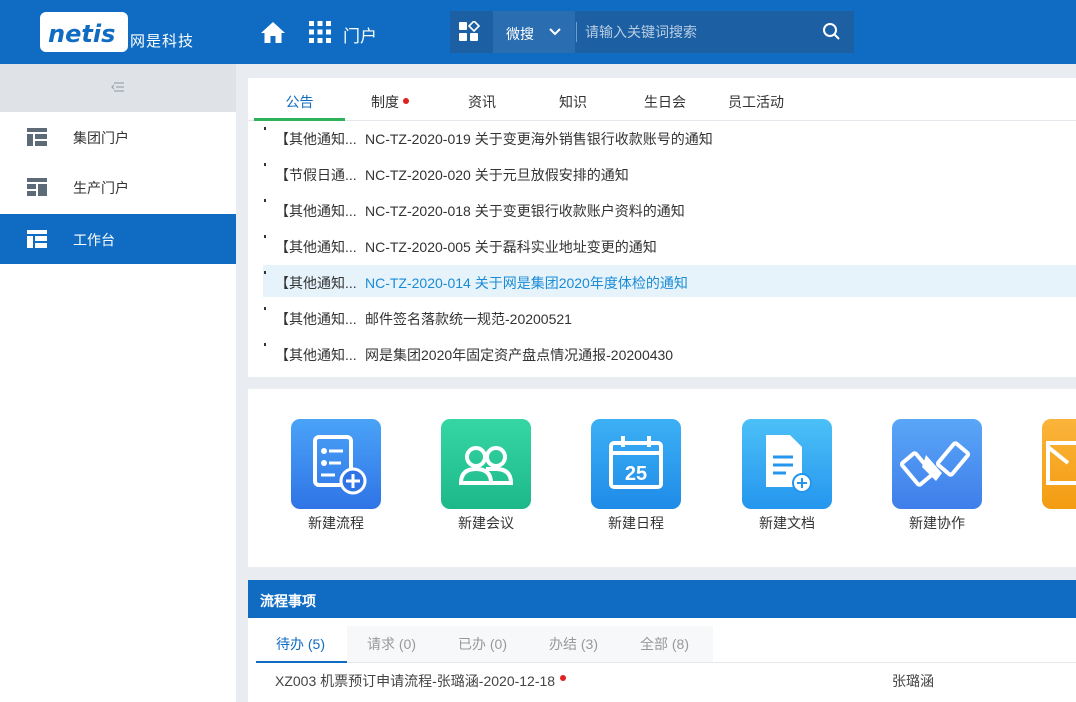  I want to click on table-row: XZ003 机票预订申请流程-张璐涵-2020-12-18 张璐涵, so click(666, 680).